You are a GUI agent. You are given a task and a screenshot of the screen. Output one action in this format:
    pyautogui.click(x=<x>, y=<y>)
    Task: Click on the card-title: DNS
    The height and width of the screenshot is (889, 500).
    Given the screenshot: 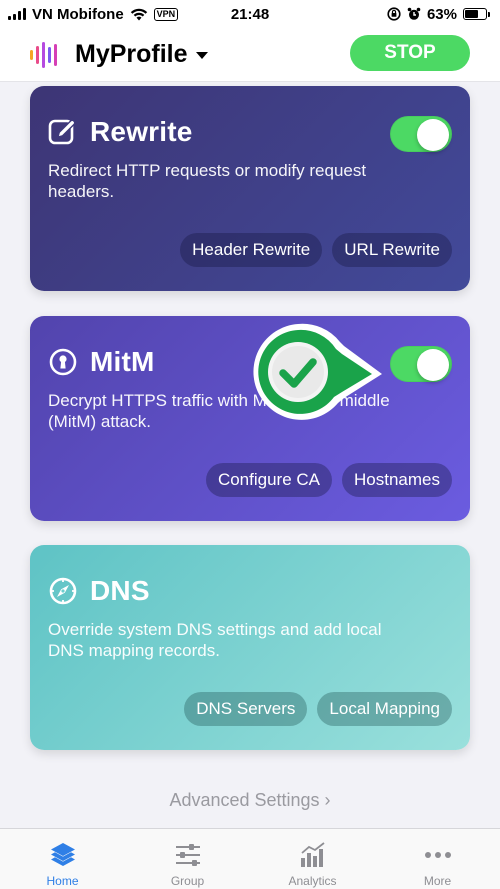 What is the action you would take?
    pyautogui.click(x=120, y=590)
    